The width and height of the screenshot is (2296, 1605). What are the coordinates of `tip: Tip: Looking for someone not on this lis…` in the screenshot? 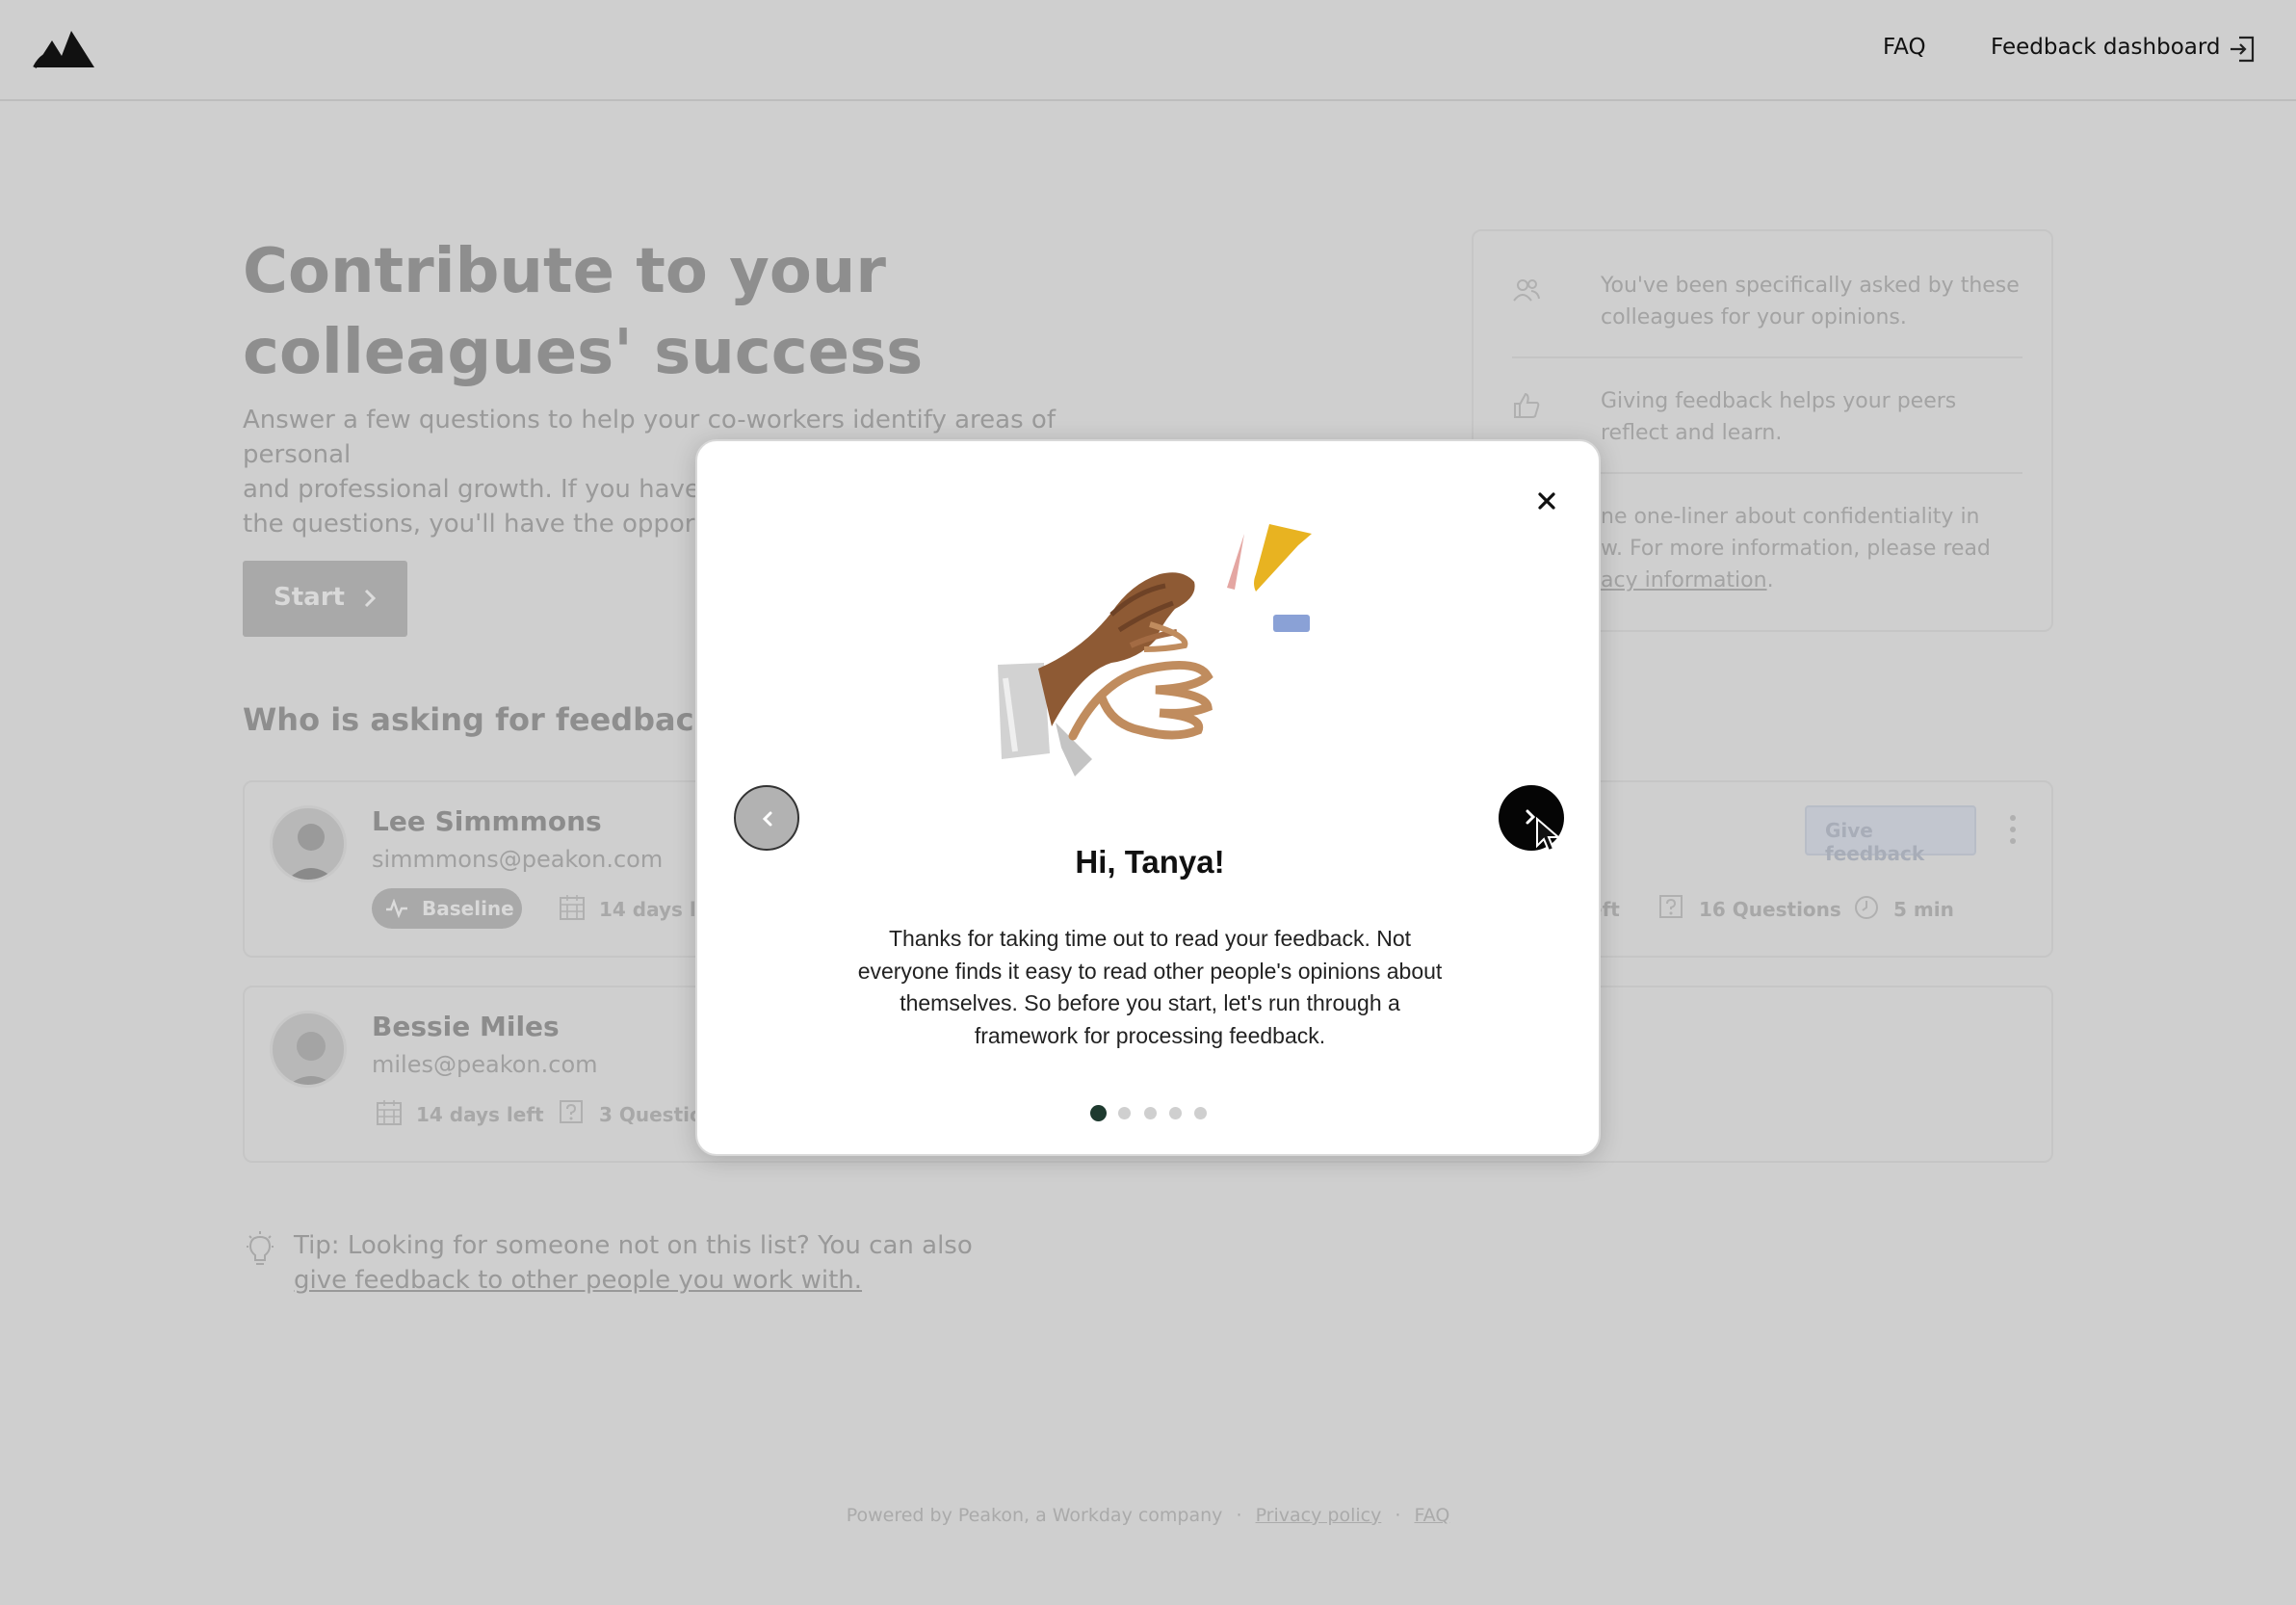 It's located at (727, 1263).